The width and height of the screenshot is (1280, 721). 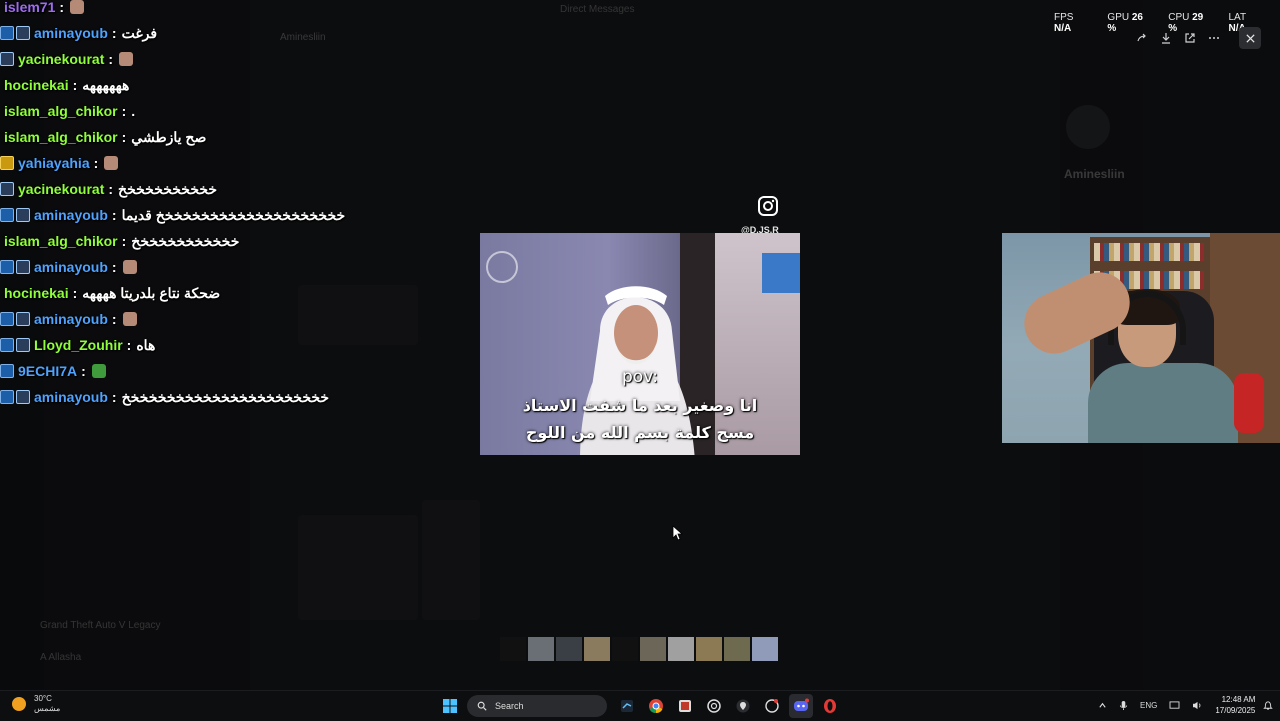 What do you see at coordinates (1238, 699) in the screenshot?
I see `clock-time: 12:48 AM` at bounding box center [1238, 699].